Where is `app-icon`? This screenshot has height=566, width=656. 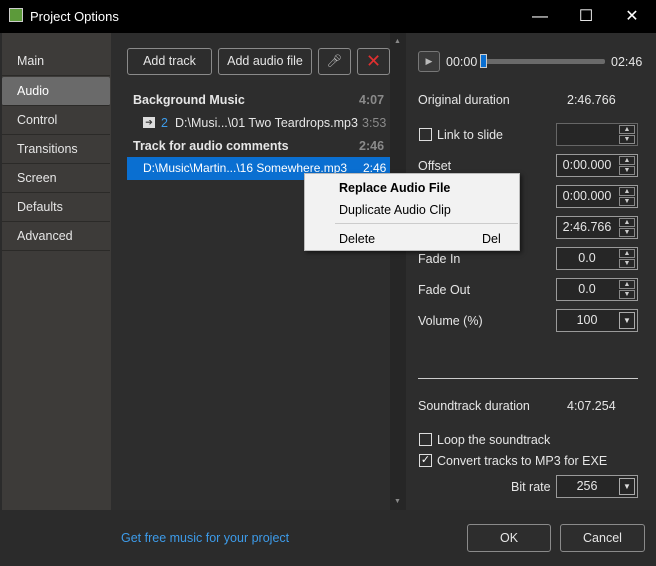 app-icon is located at coordinates (16, 15).